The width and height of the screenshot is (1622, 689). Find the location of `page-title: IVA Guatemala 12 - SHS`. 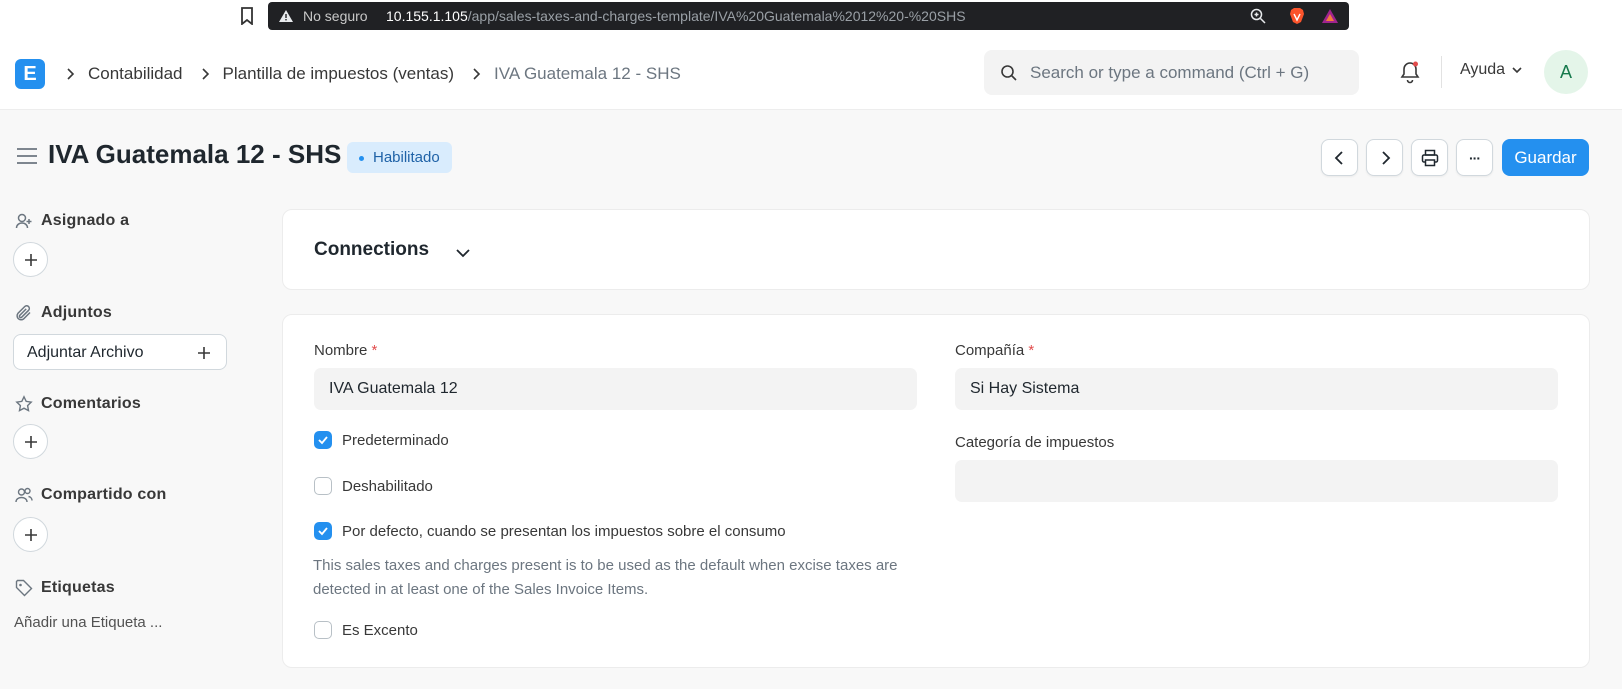

page-title: IVA Guatemala 12 - SHS is located at coordinates (195, 154).